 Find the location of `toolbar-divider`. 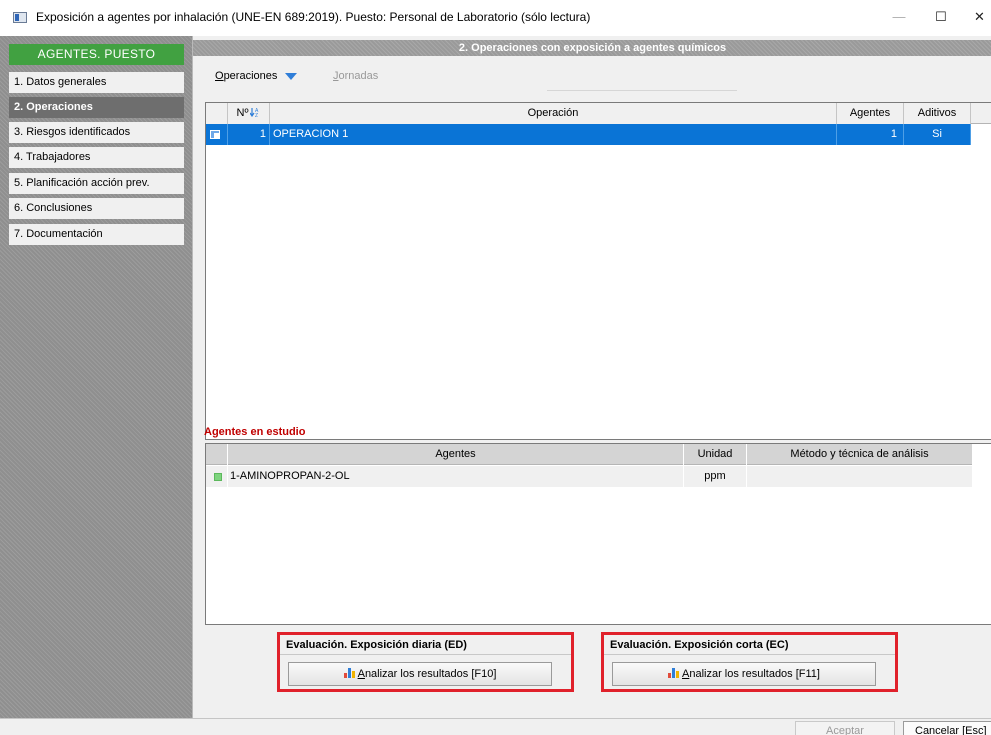

toolbar-divider is located at coordinates (642, 90).